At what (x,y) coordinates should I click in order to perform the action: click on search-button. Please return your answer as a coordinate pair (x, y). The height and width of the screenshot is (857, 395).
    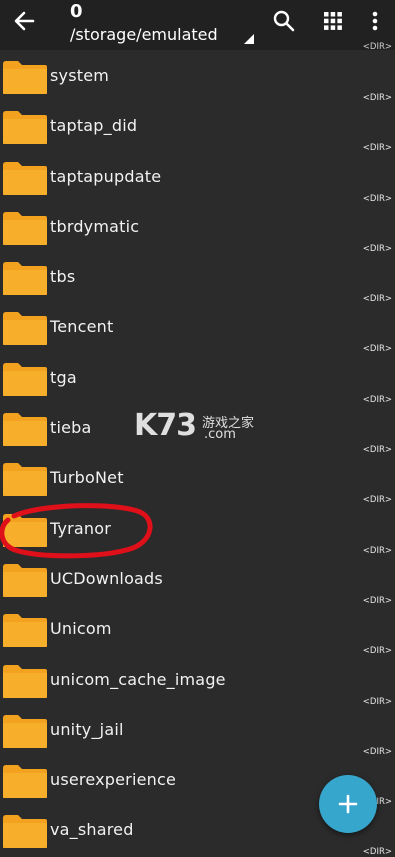
    Looking at the image, I should click on (284, 21).